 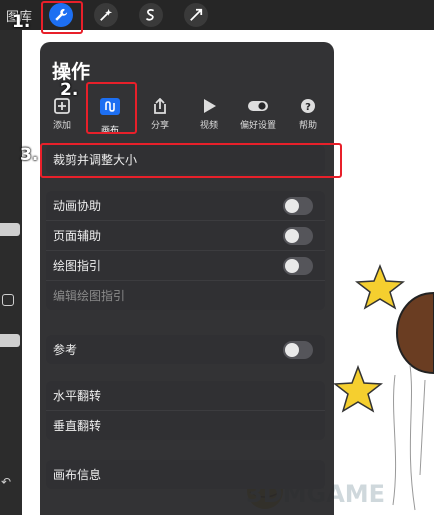 I want to click on reference-row: 参考, so click(x=185, y=349).